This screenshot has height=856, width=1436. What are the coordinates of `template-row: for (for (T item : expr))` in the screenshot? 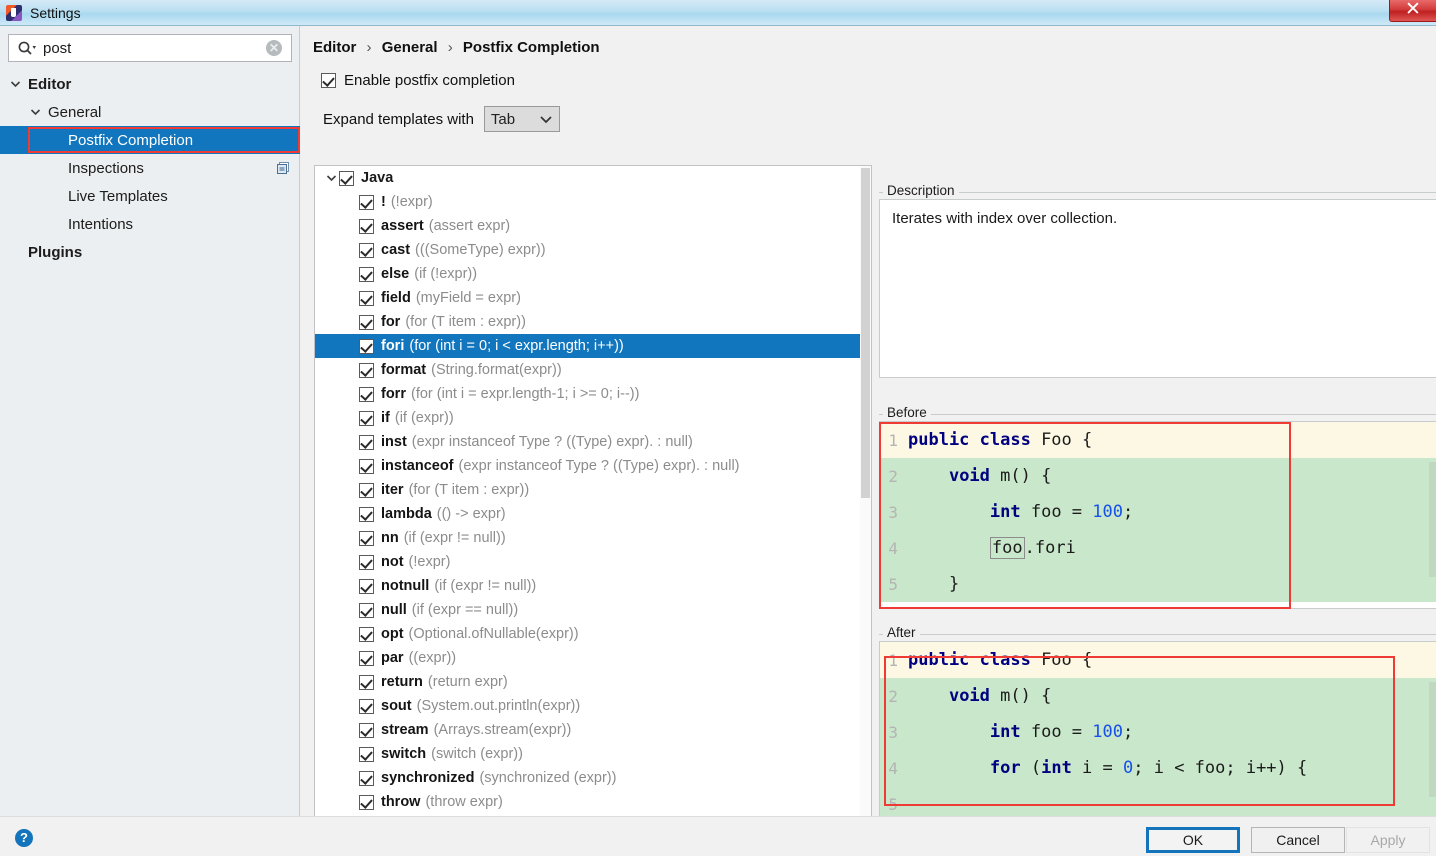 It's located at (593, 322).